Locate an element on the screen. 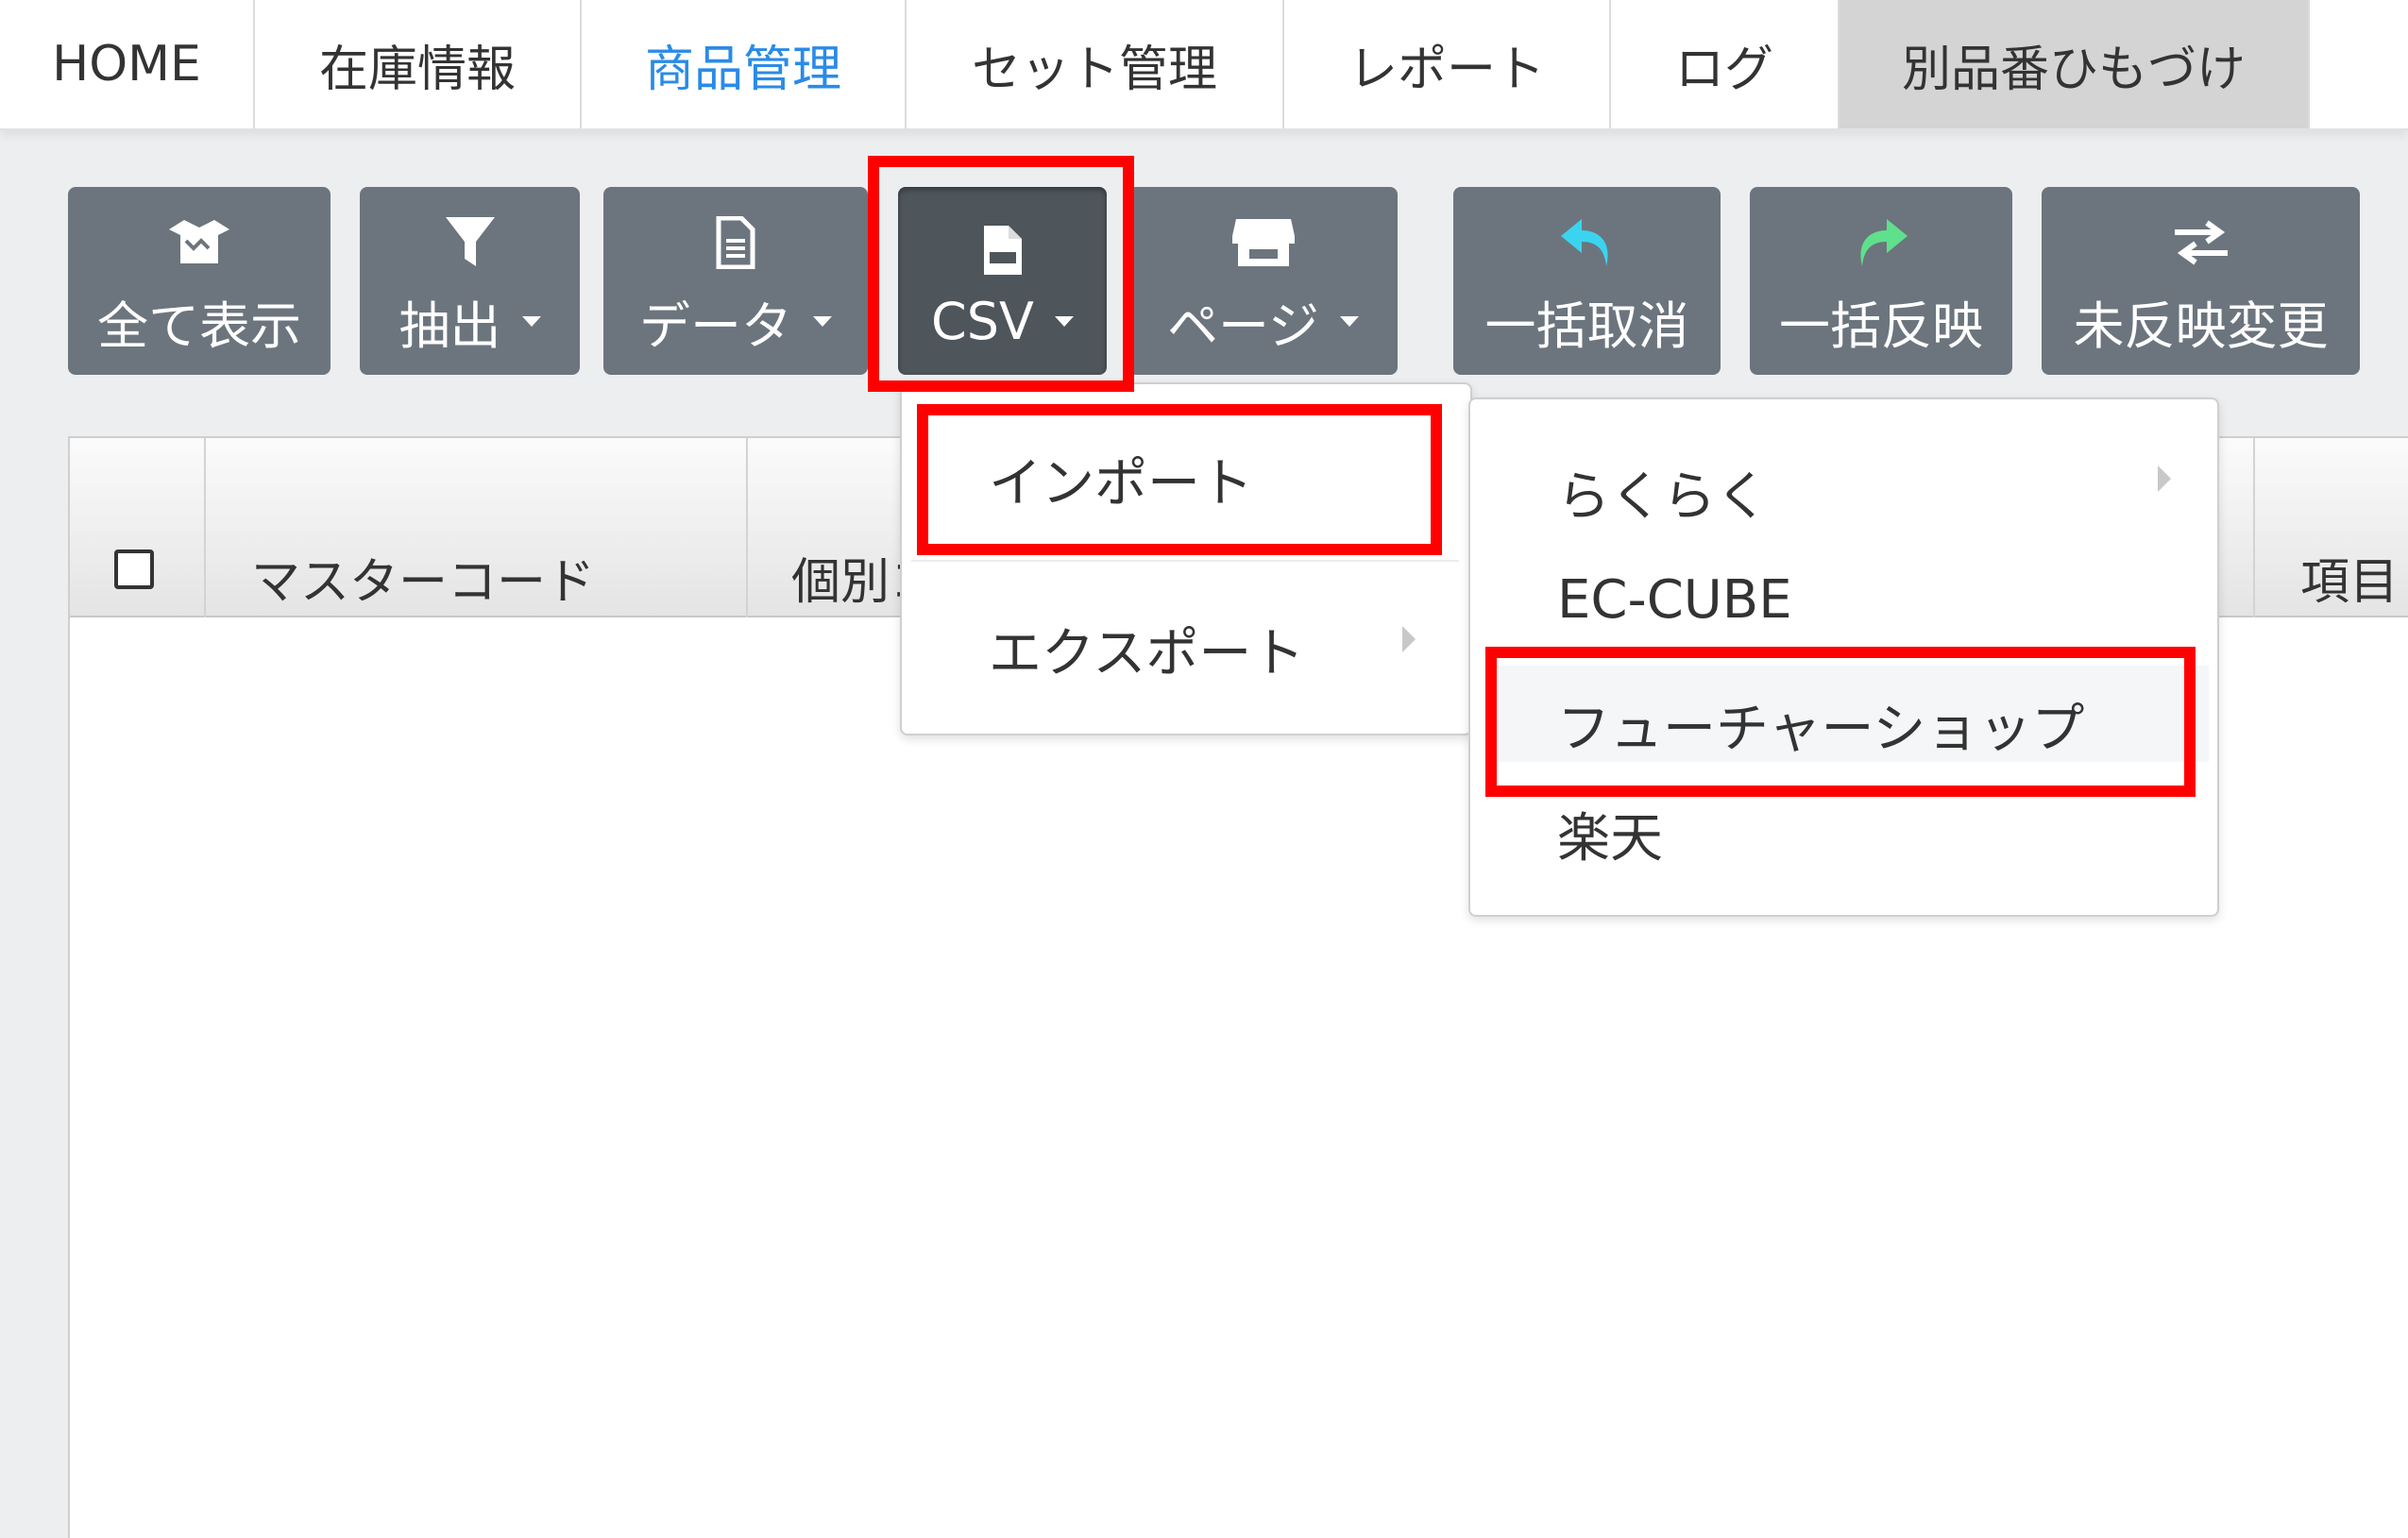 This screenshot has width=2408, height=1538. tab-report: レポート is located at coordinates (1447, 64).